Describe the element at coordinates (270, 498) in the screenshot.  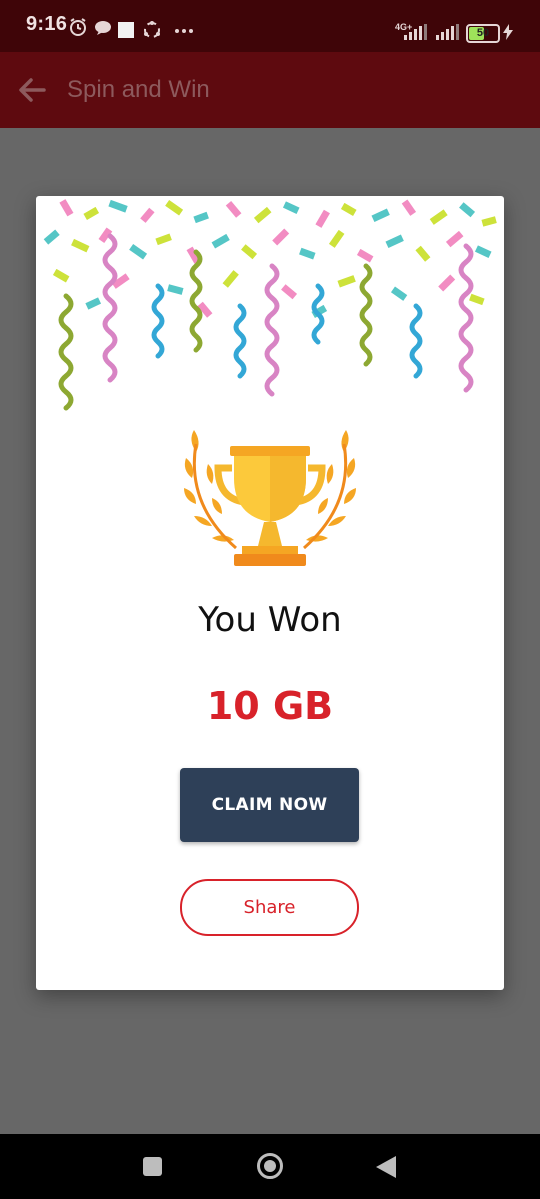
I see `trophy-icon` at that location.